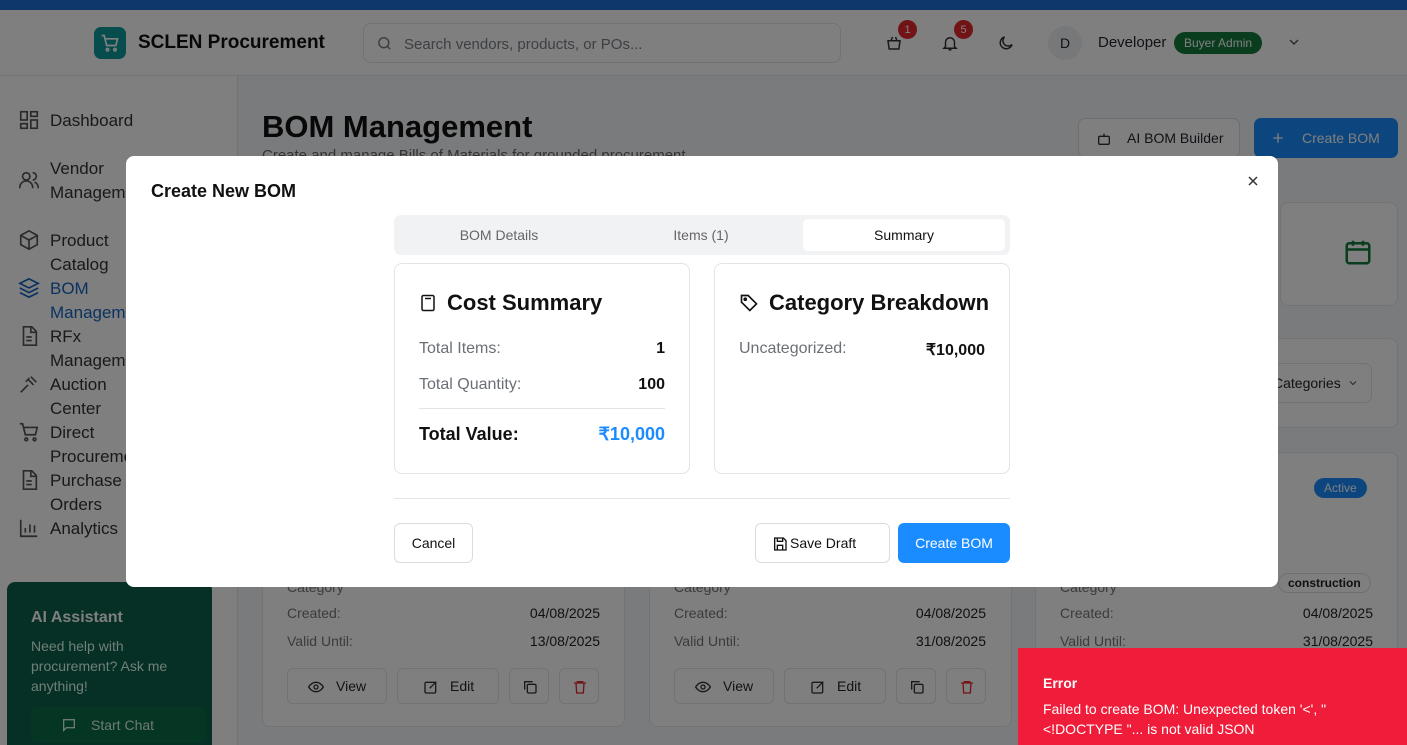  Describe the element at coordinates (224, 191) in the screenshot. I see `dialog-title: Create New BOM` at that location.